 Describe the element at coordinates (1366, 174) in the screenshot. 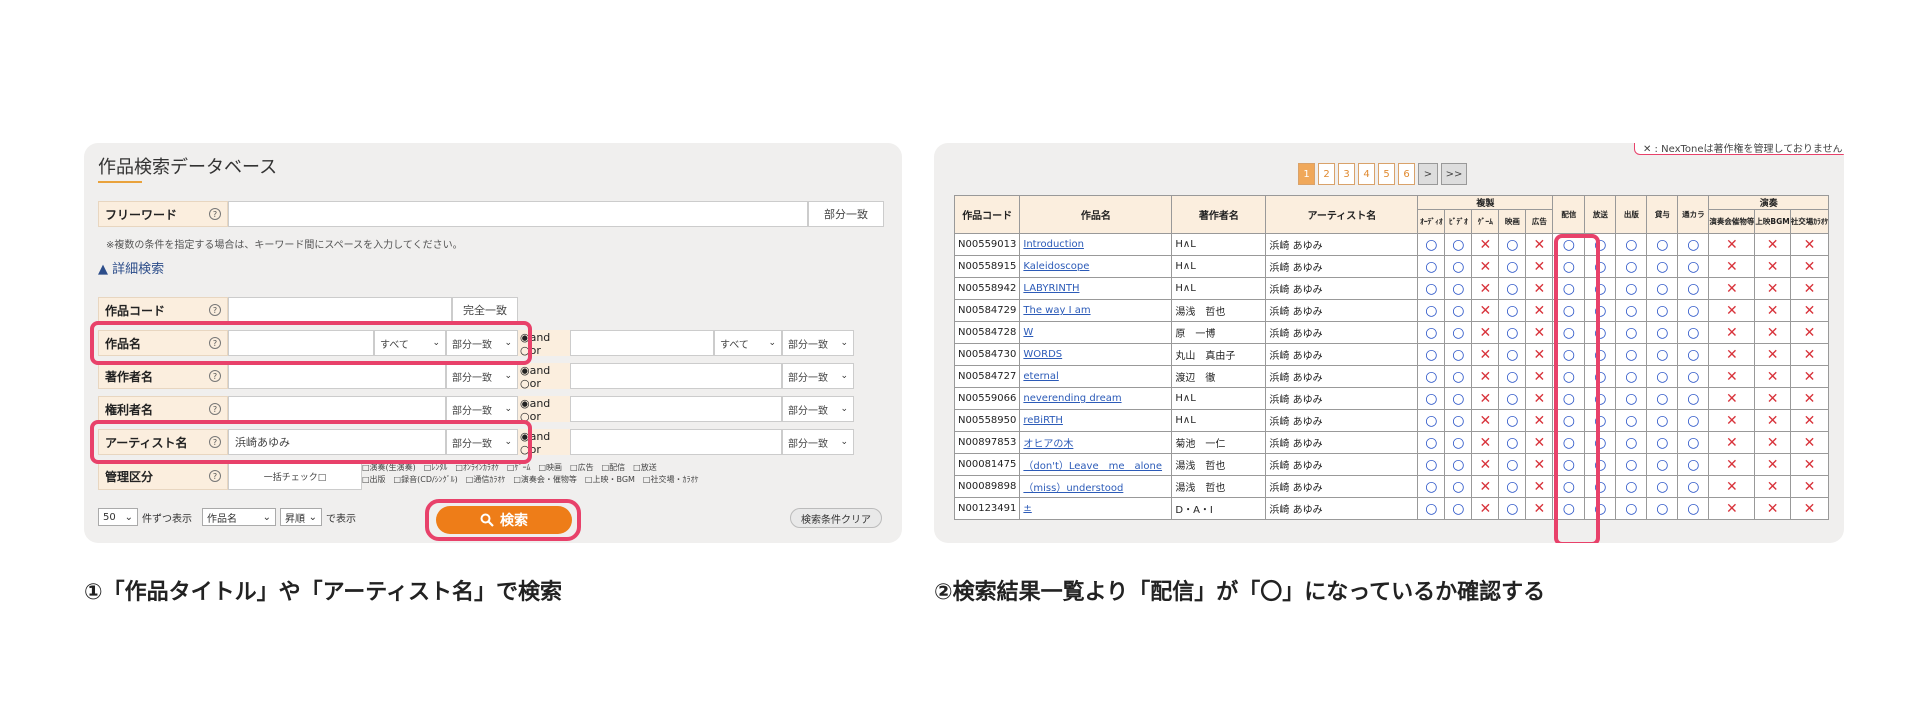

I see `page-link: 4` at that location.